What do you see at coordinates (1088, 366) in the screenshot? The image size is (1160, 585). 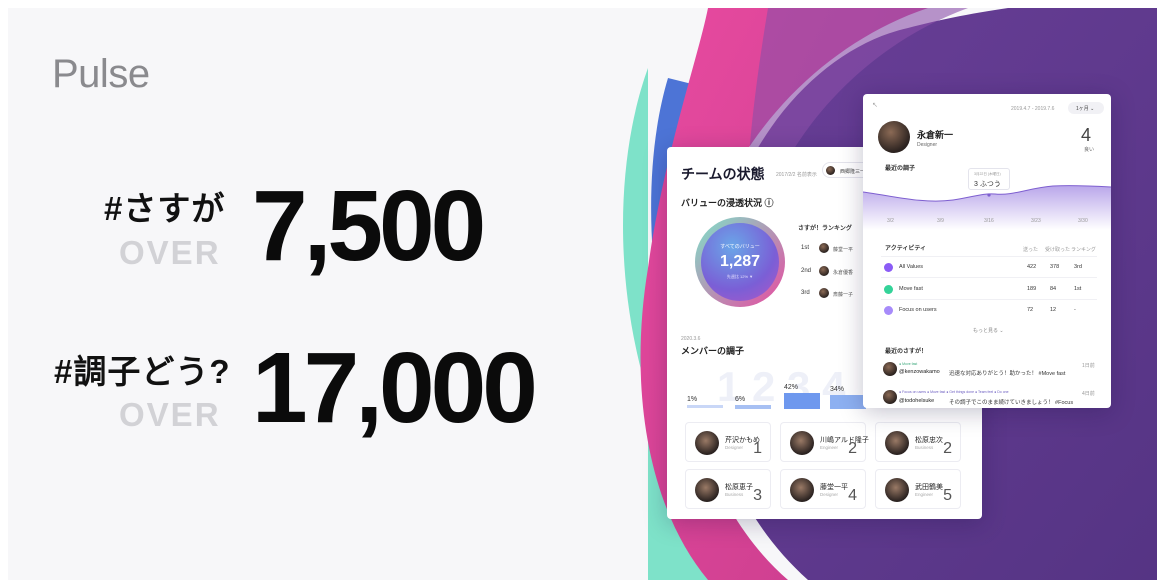 I see `praise-time-1: 1日前` at bounding box center [1088, 366].